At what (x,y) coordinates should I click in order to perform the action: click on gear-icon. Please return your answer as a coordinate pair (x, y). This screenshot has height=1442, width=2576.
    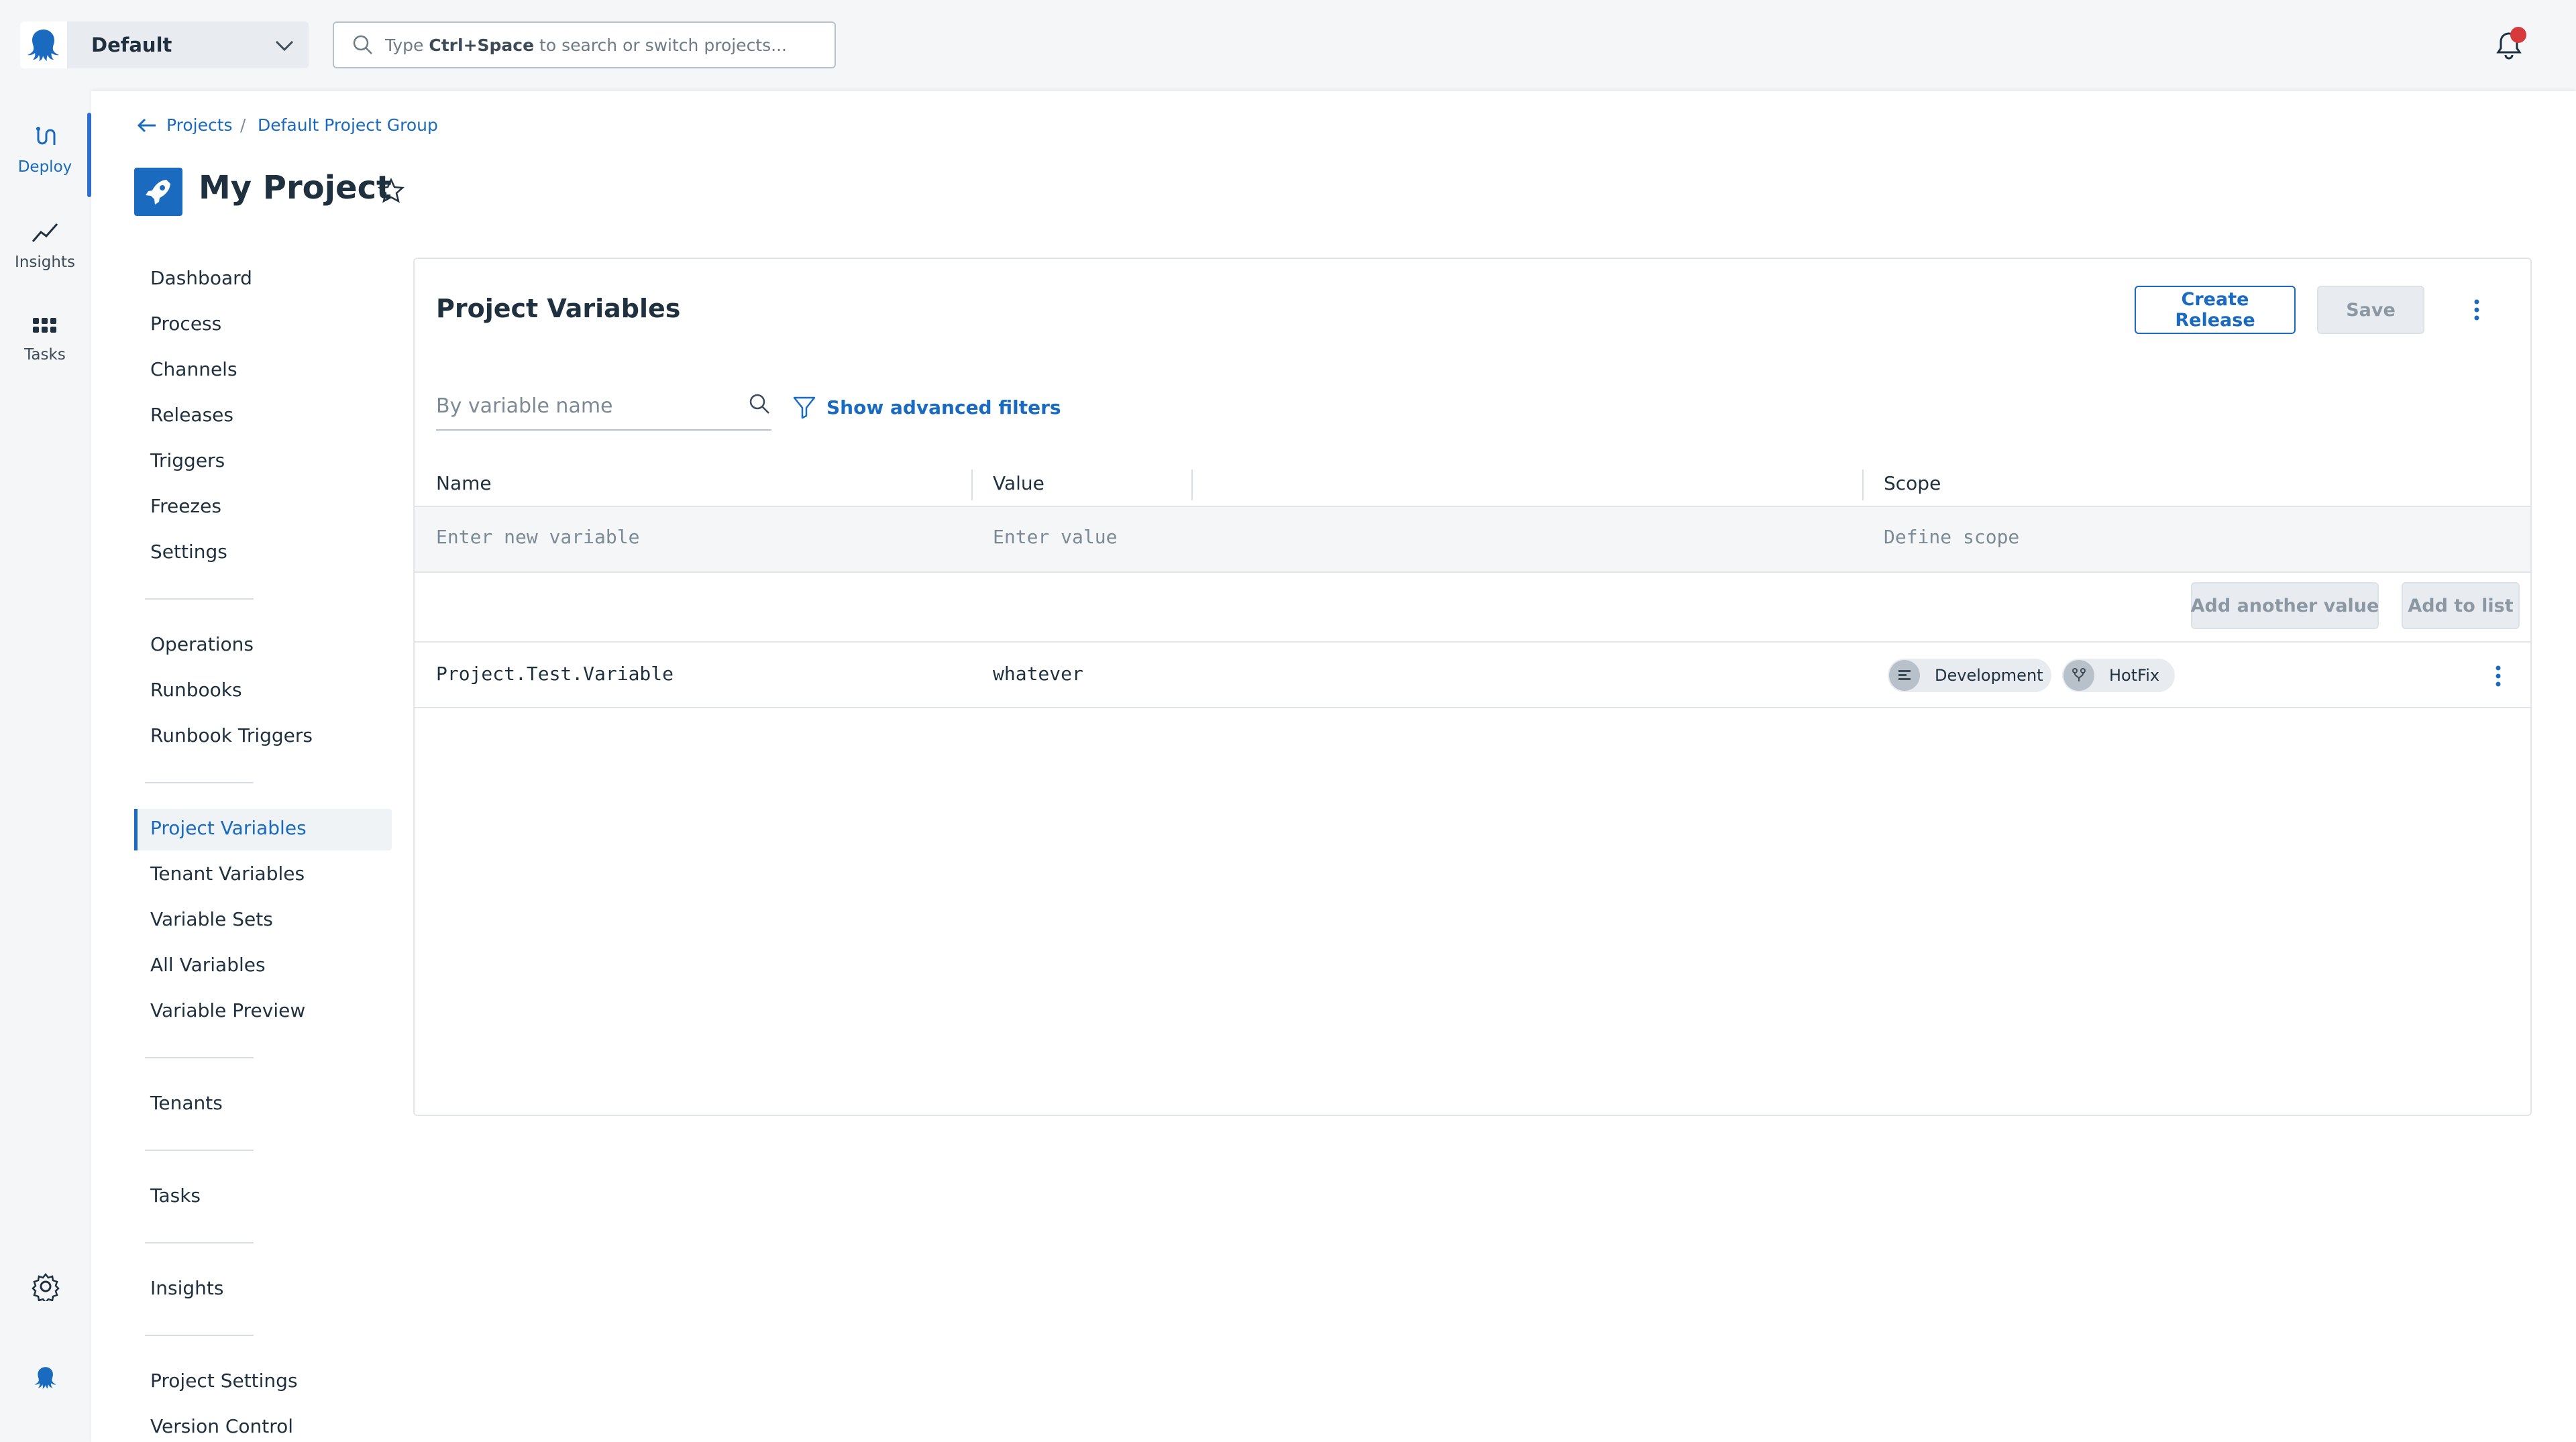
    Looking at the image, I should click on (45, 1286).